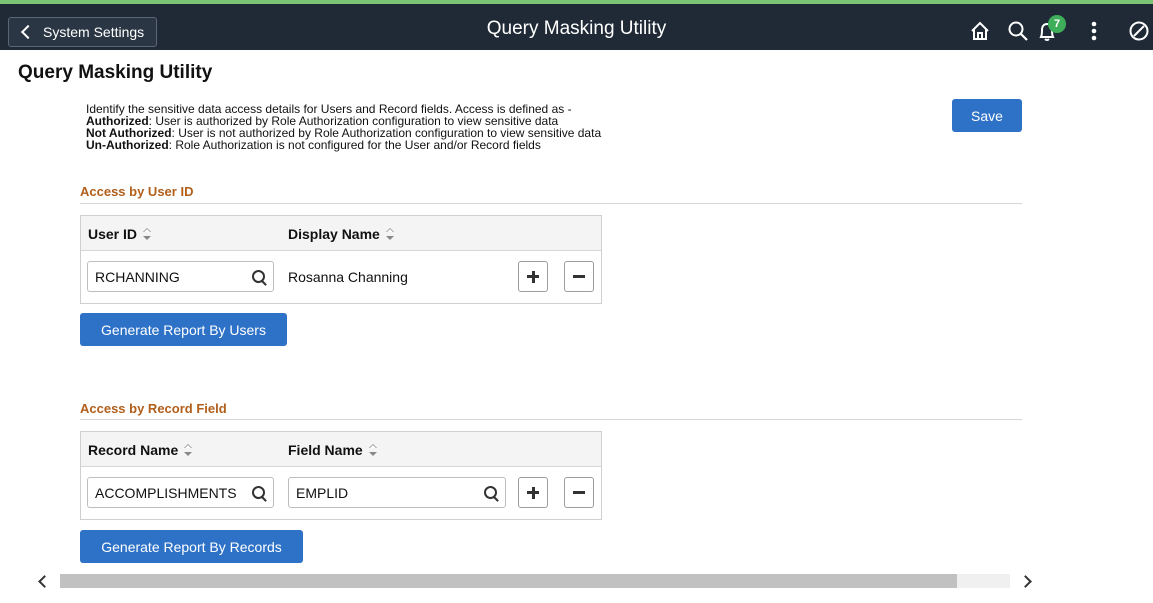  What do you see at coordinates (183, 329) in the screenshot?
I see `generate-report-by-users-button: Generate Report By Users` at bounding box center [183, 329].